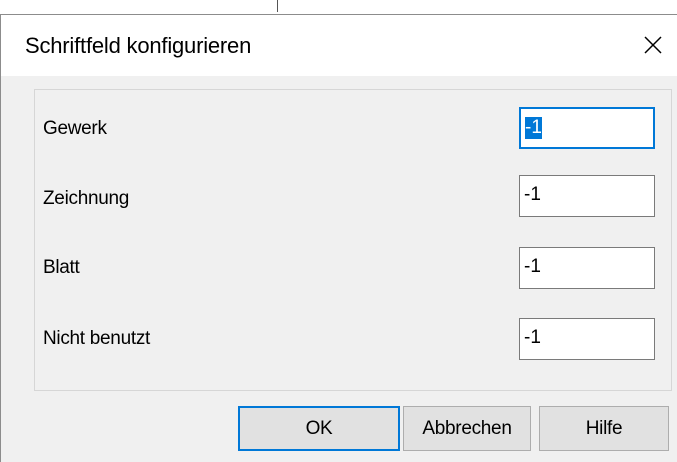 This screenshot has height=462, width=677. What do you see at coordinates (467, 428) in the screenshot?
I see `cancel-button: Abbrechen` at bounding box center [467, 428].